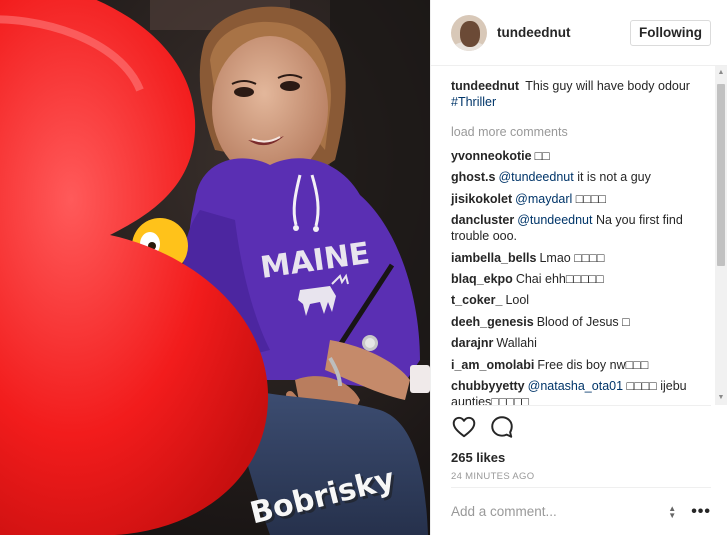  I want to click on comment-row: ghost.s @tundeednut it is not a guy, so click(581, 177).